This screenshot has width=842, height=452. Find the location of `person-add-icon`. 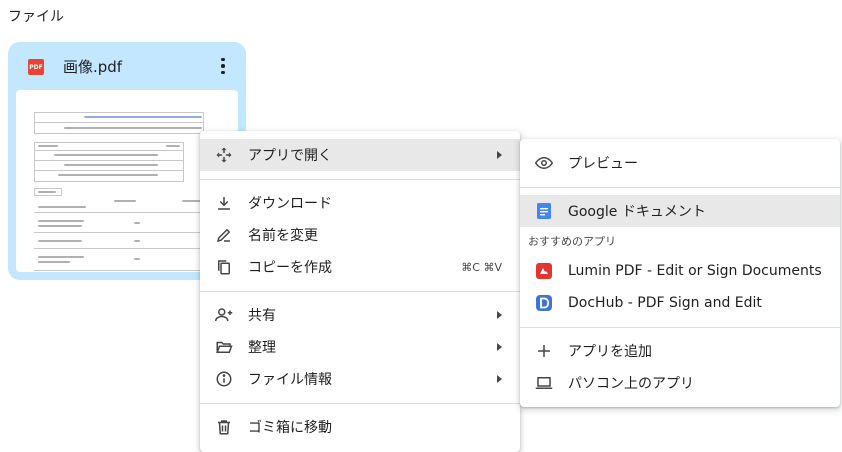

person-add-icon is located at coordinates (224, 315).